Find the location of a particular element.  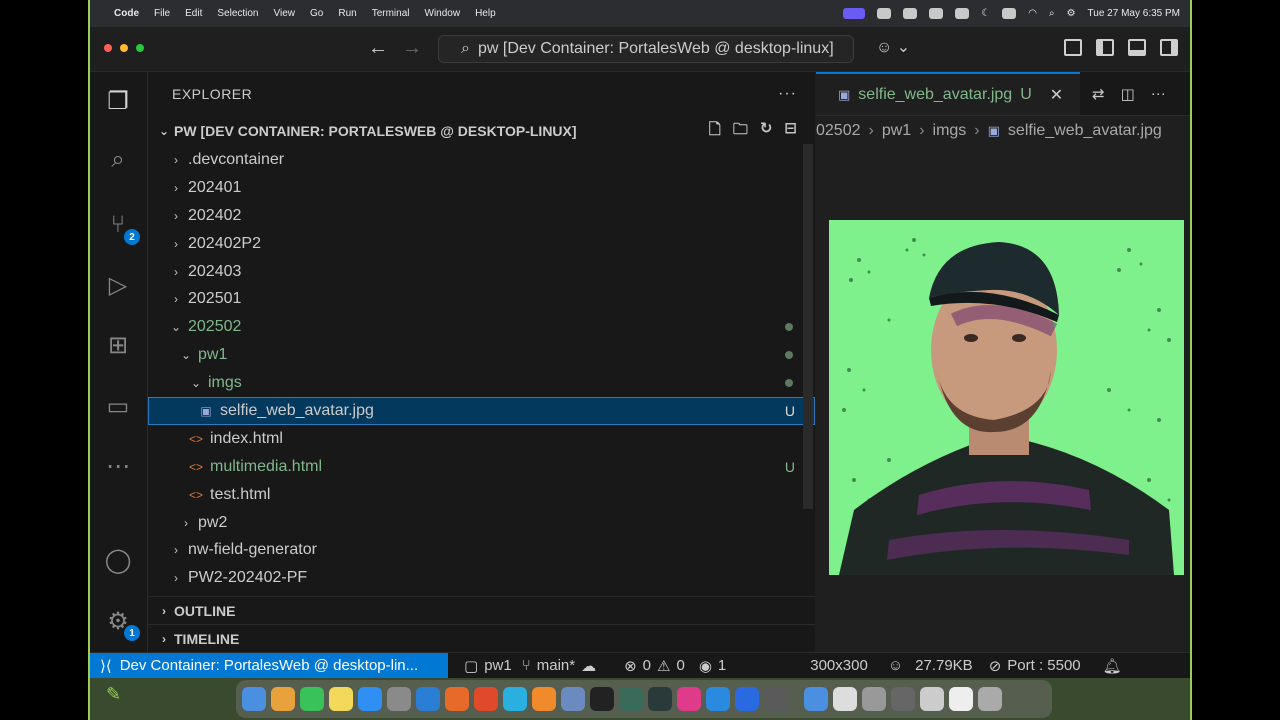

more-icon: ⋯ is located at coordinates (118, 466).